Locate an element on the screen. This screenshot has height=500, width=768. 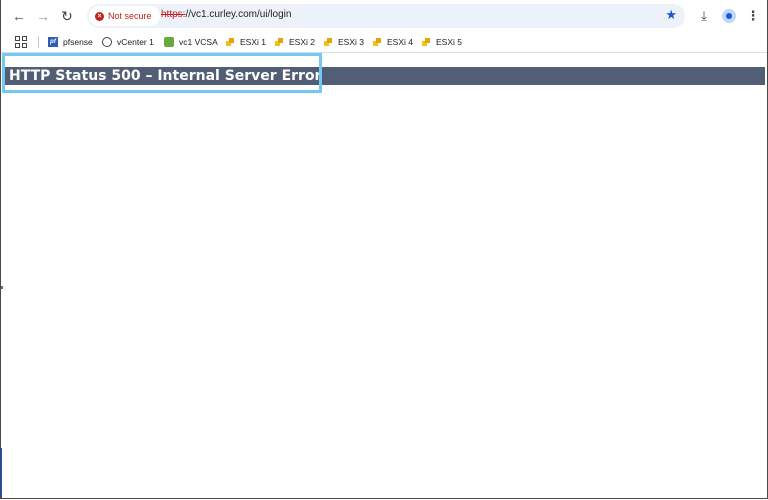
bookmark-esxi-4: ESXi 4 is located at coordinates (392, 42).